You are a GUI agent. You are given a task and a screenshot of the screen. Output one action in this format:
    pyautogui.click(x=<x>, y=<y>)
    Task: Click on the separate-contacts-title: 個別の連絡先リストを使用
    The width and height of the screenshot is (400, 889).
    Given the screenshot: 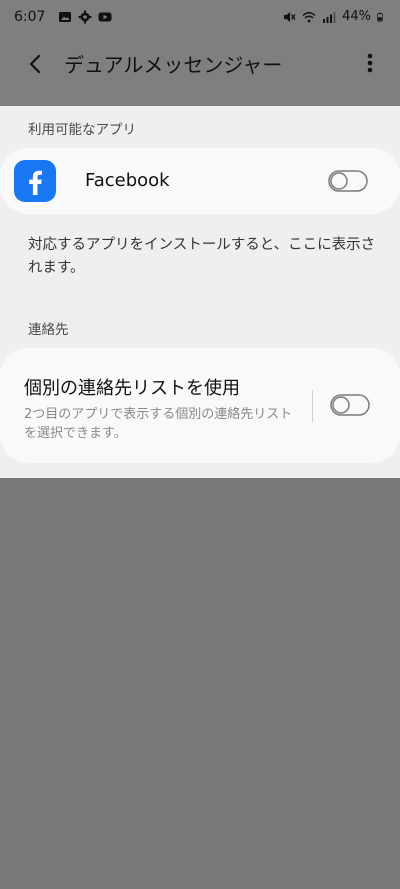 What is the action you would take?
    pyautogui.click(x=132, y=388)
    